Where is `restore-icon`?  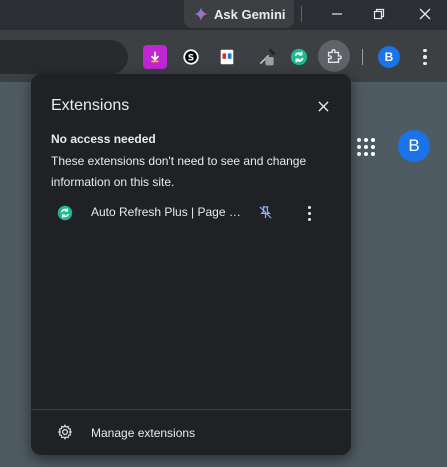 restore-icon is located at coordinates (379, 14).